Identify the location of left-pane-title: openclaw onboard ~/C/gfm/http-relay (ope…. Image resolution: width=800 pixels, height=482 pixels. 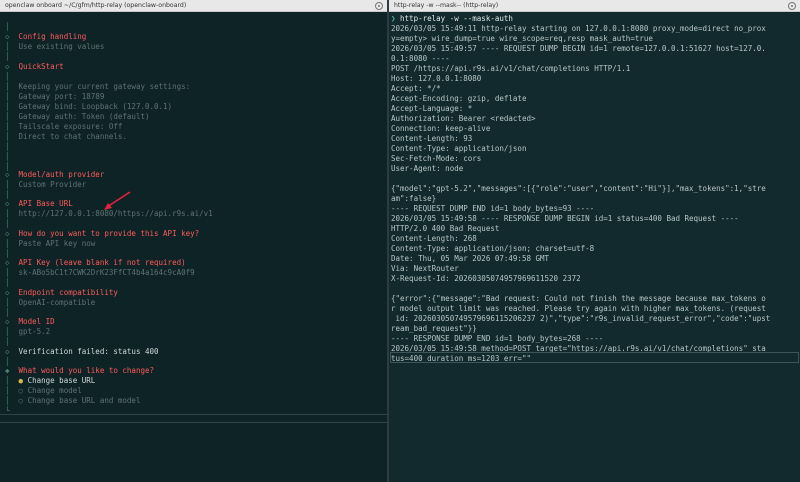
(96, 5).